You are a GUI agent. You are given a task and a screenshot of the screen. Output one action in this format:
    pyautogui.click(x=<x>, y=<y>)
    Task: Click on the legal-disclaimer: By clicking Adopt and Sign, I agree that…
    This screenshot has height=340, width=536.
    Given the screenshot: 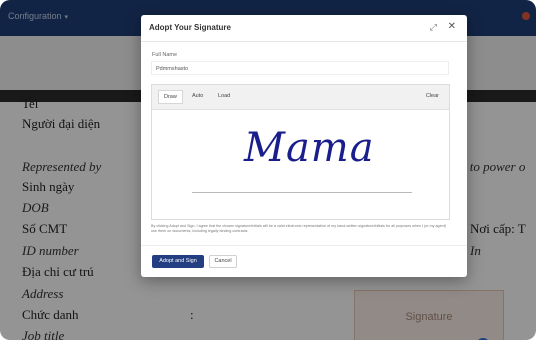 What is the action you would take?
    pyautogui.click(x=298, y=228)
    